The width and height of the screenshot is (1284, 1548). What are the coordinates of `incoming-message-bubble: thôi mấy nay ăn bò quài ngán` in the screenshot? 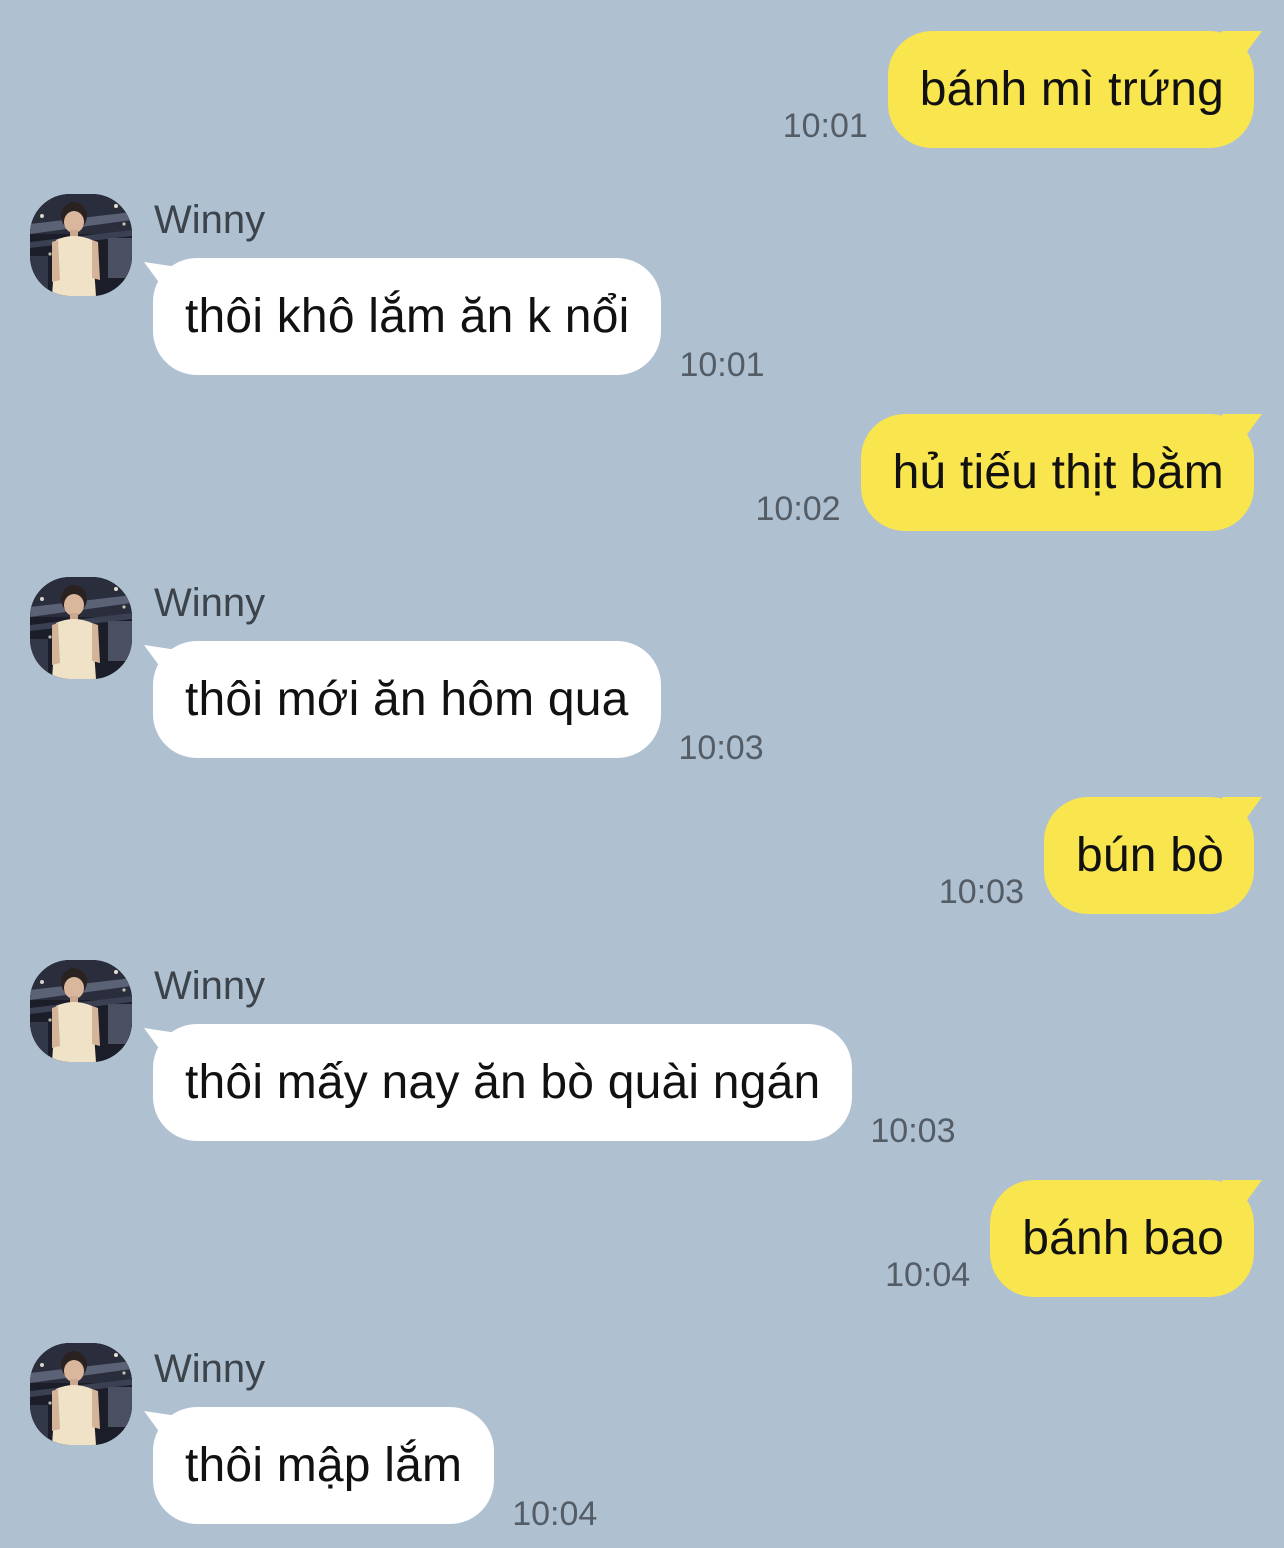 It's located at (503, 1082).